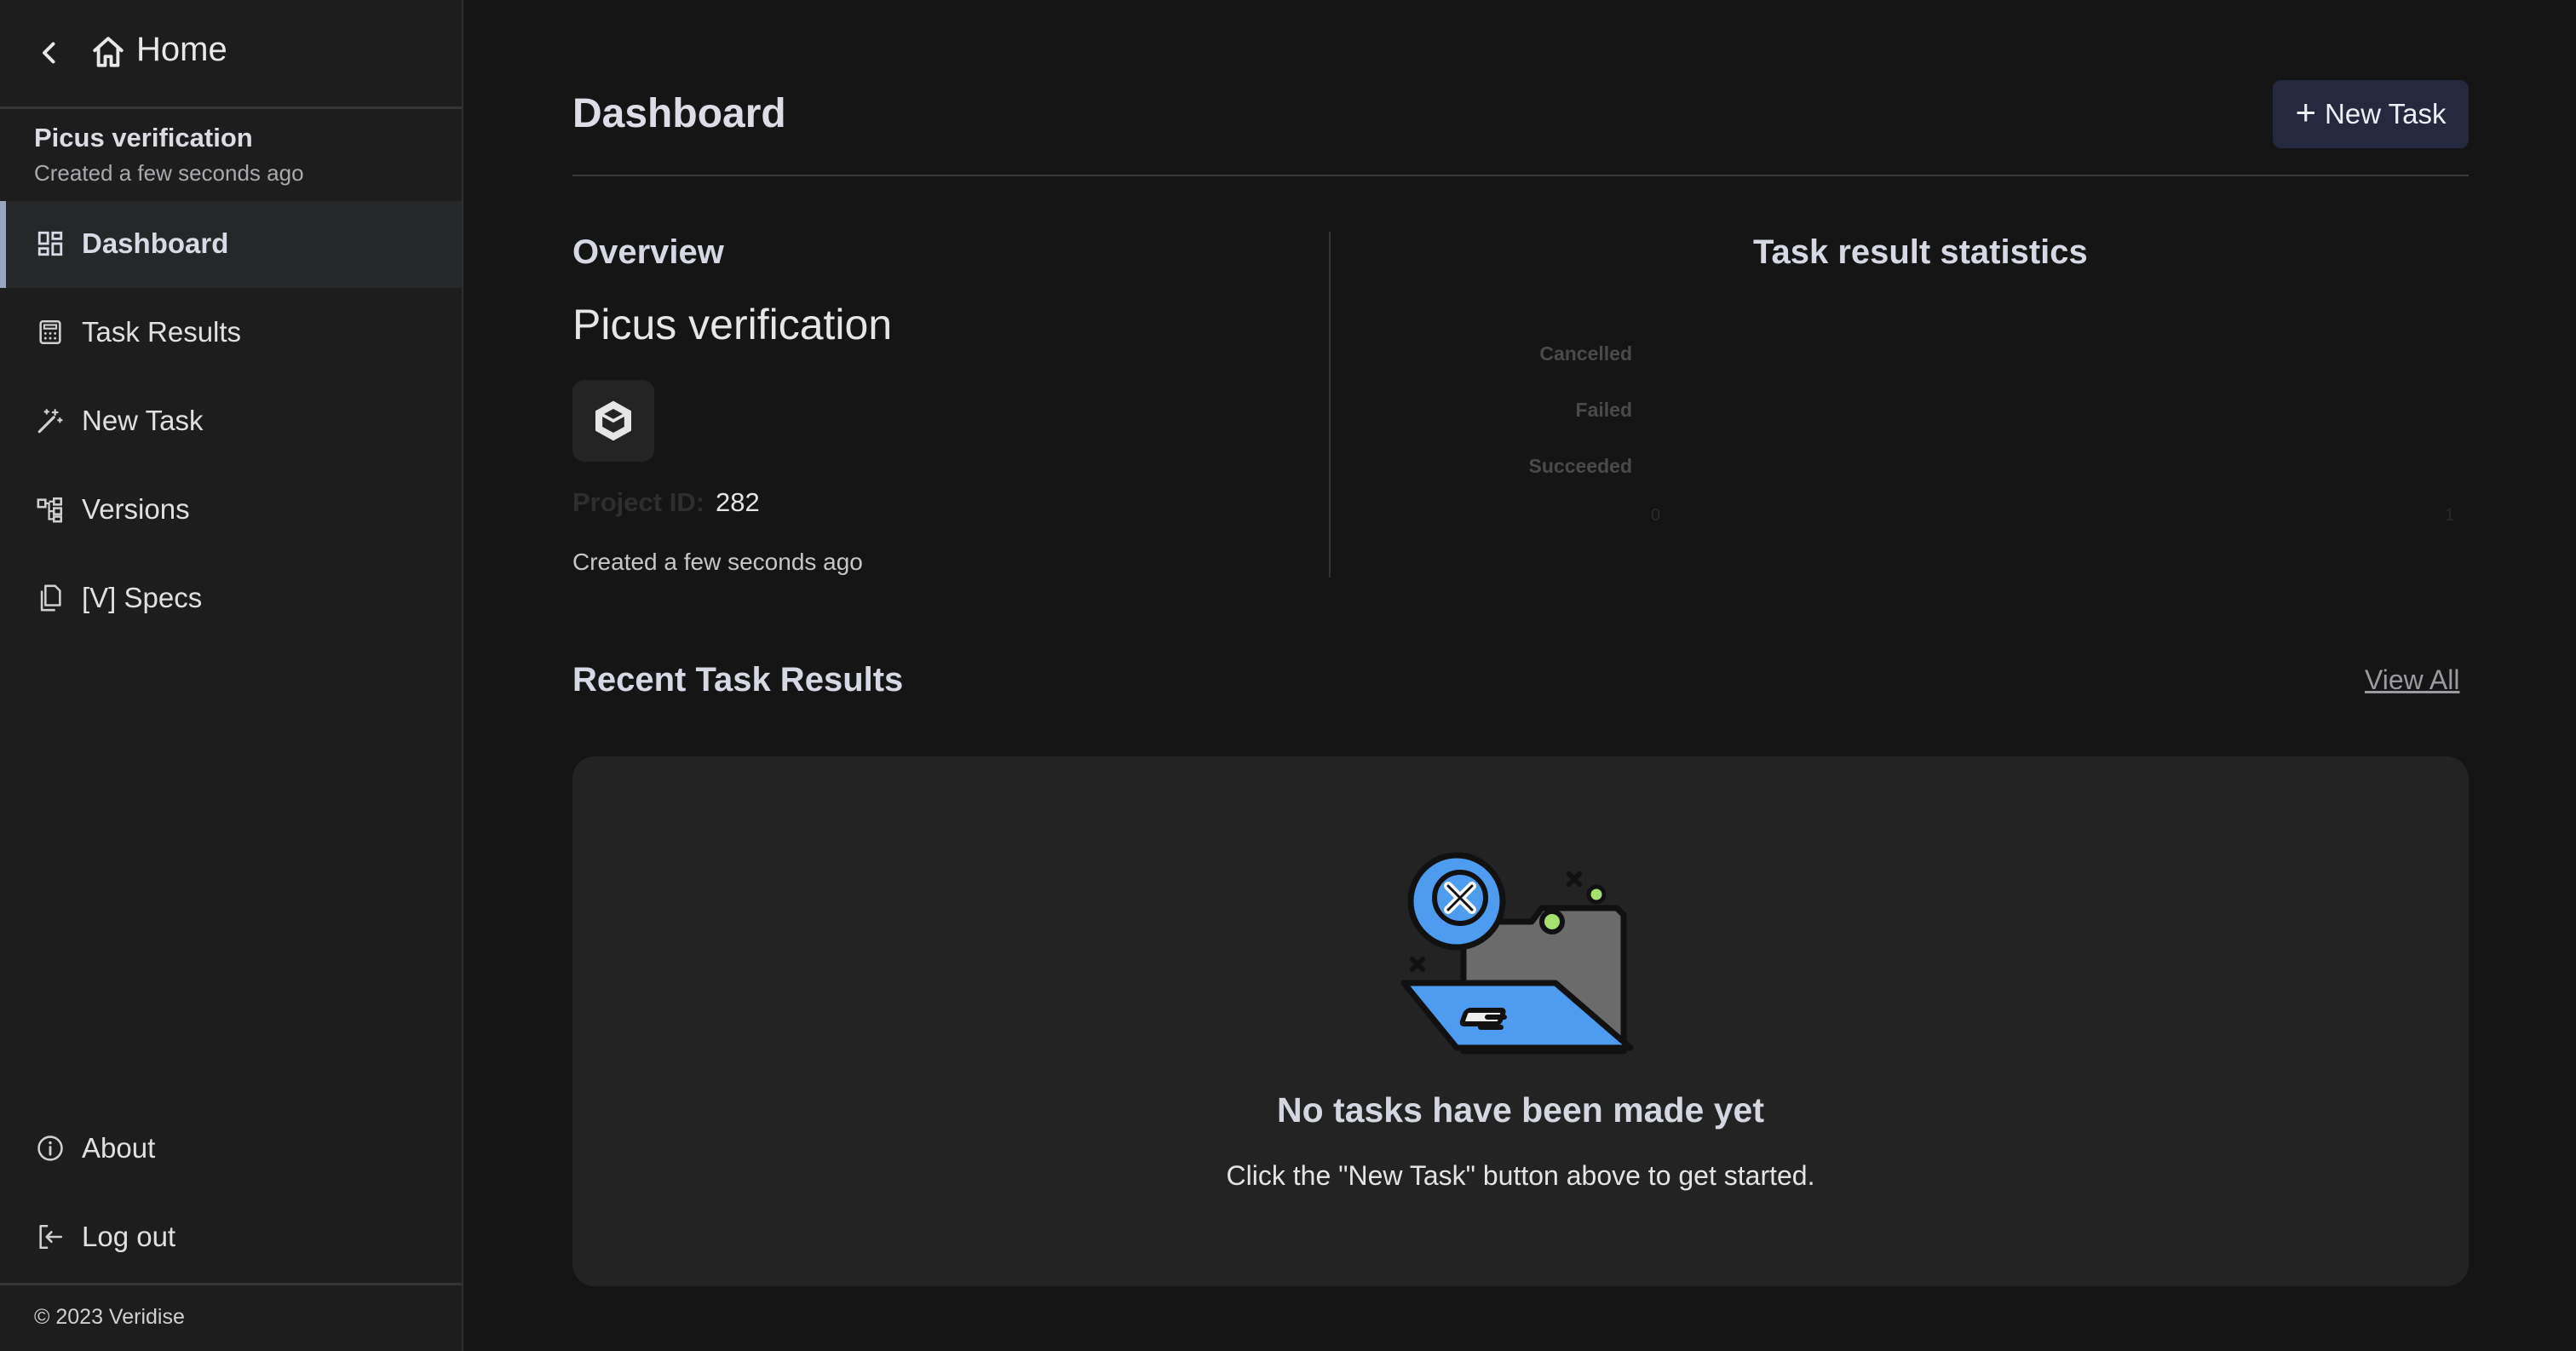 The height and width of the screenshot is (1351, 2576). I want to click on sidebar-item-versions: Versions, so click(231, 510).